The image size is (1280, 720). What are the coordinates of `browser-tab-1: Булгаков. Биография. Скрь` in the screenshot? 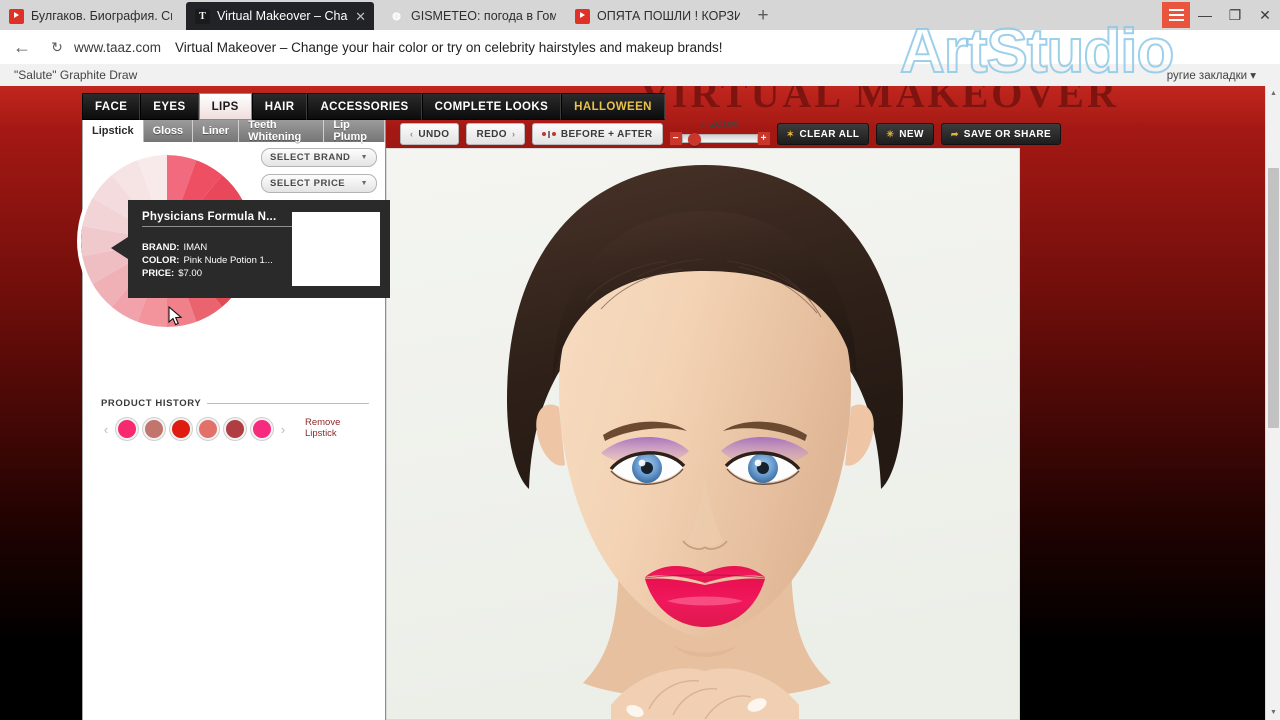 It's located at (90, 16).